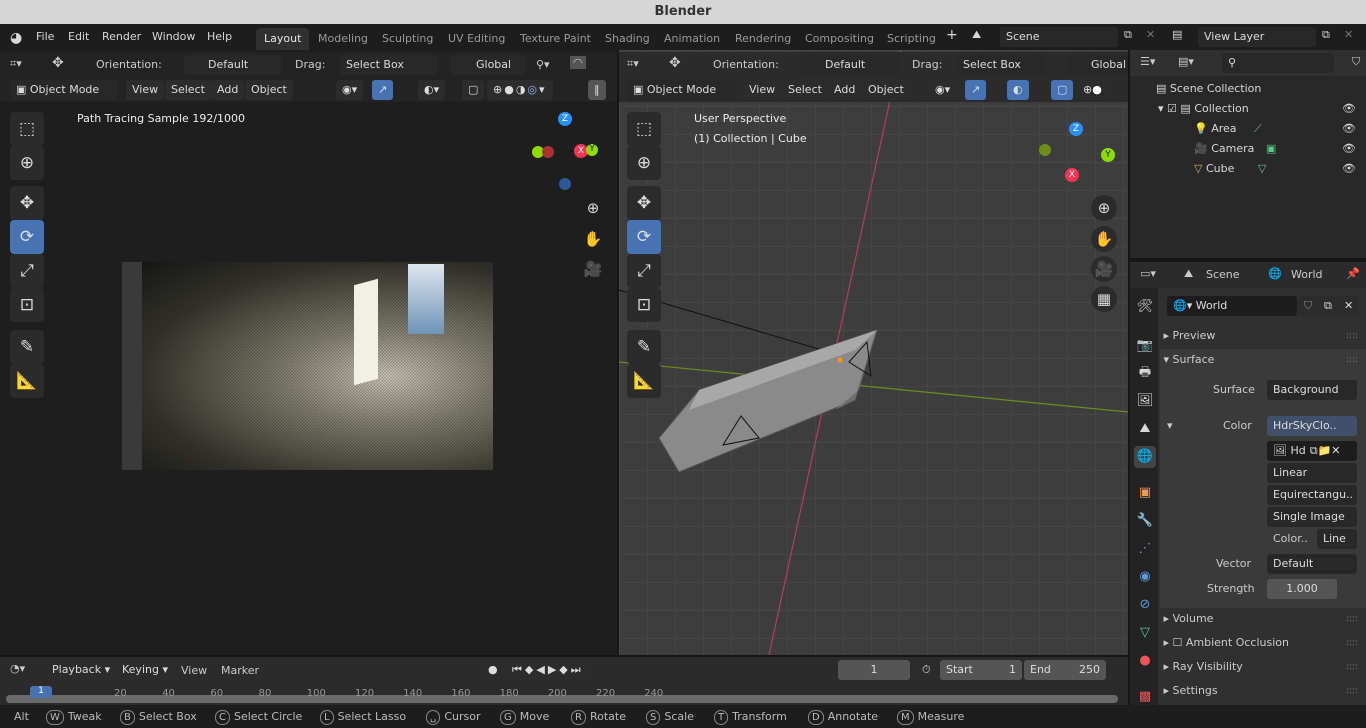  Describe the element at coordinates (926, 670) in the screenshot. I see `stopwatch-icon: ⏱` at that location.